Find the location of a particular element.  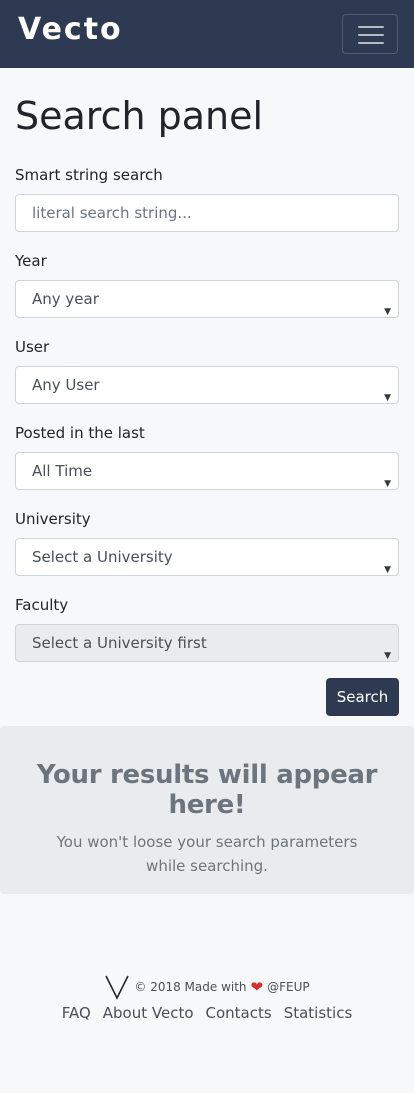

menu-toggle-button is located at coordinates (370, 34).